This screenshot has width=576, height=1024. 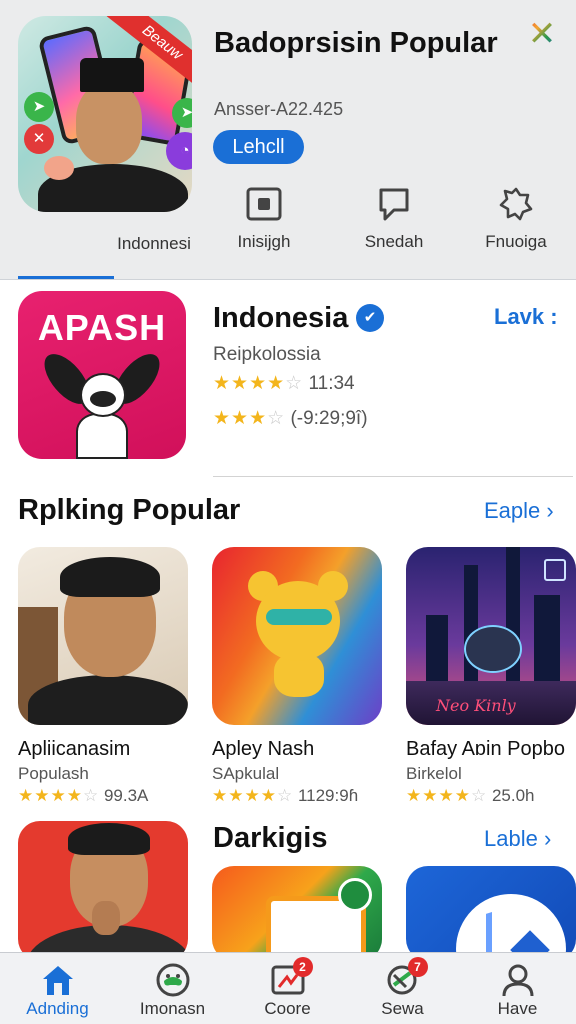 I want to click on tab-home: Adnding, so click(x=57, y=988).